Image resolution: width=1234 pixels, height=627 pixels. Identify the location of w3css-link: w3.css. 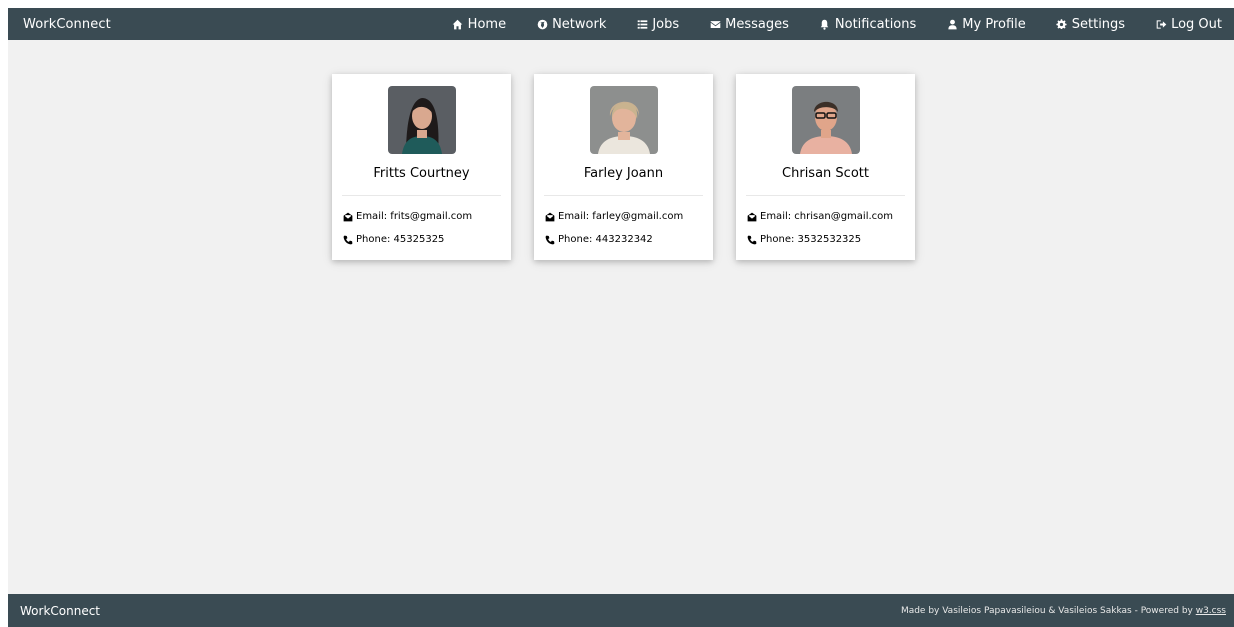
(1211, 611).